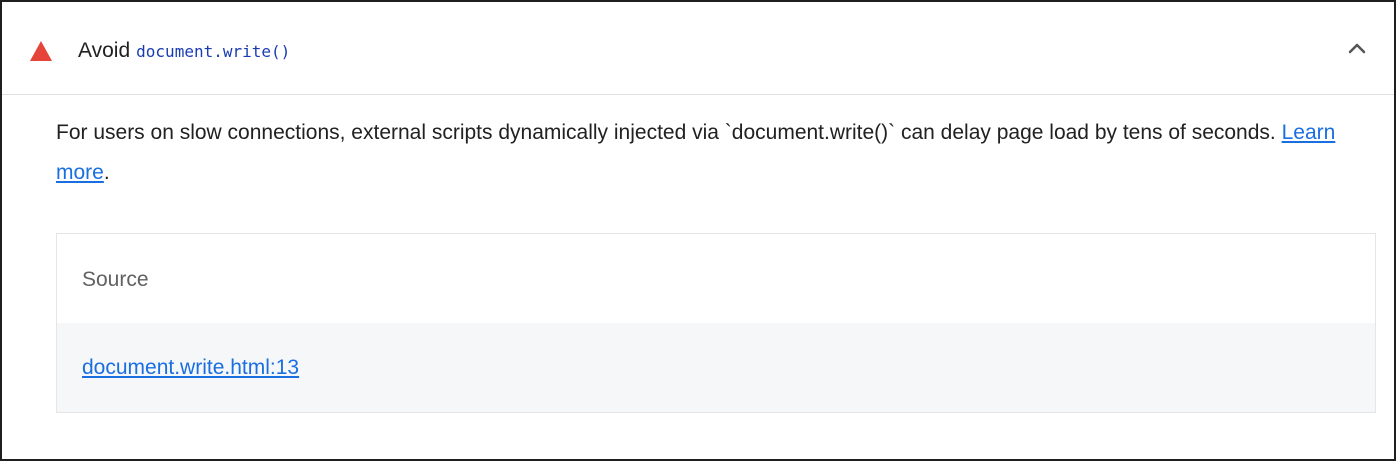 The width and height of the screenshot is (1396, 461). Describe the element at coordinates (115, 279) in the screenshot. I see `column-header-source: Source` at that location.